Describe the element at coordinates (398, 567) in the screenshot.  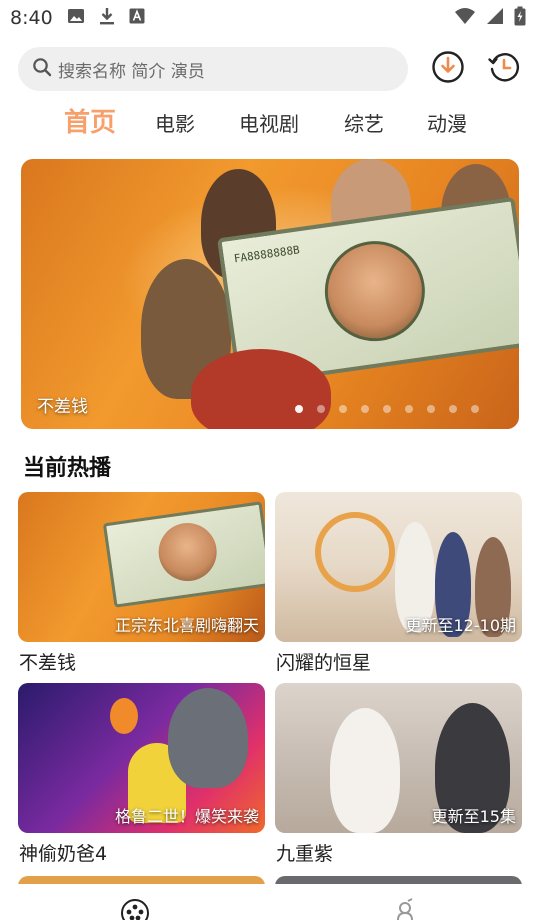
I see `card-thumbnail: 更新至12-10期` at that location.